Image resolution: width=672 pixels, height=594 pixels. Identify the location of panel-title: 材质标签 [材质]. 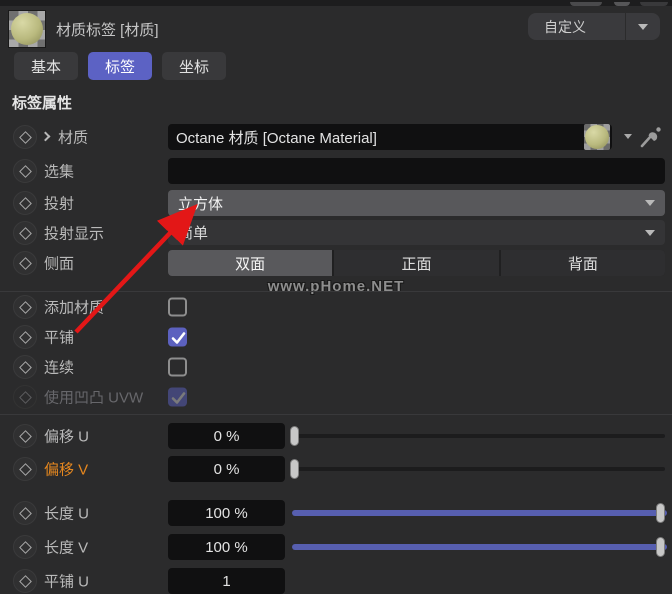
(107, 30).